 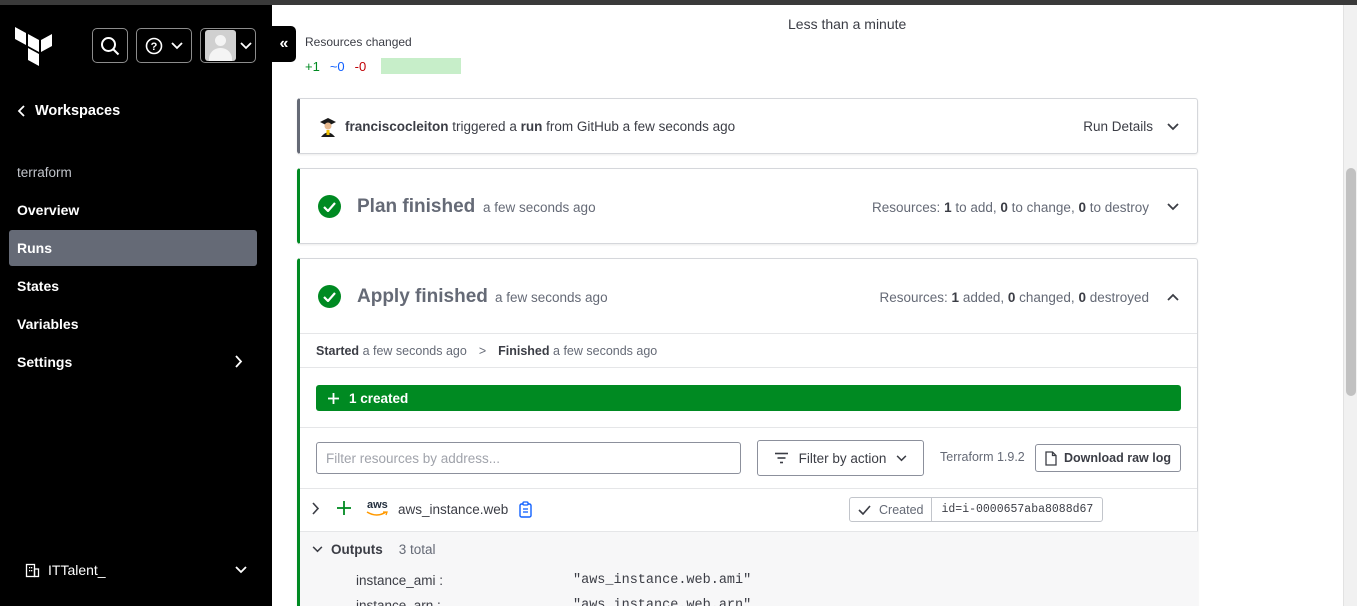 I want to click on help-icon: ?, so click(x=154, y=45).